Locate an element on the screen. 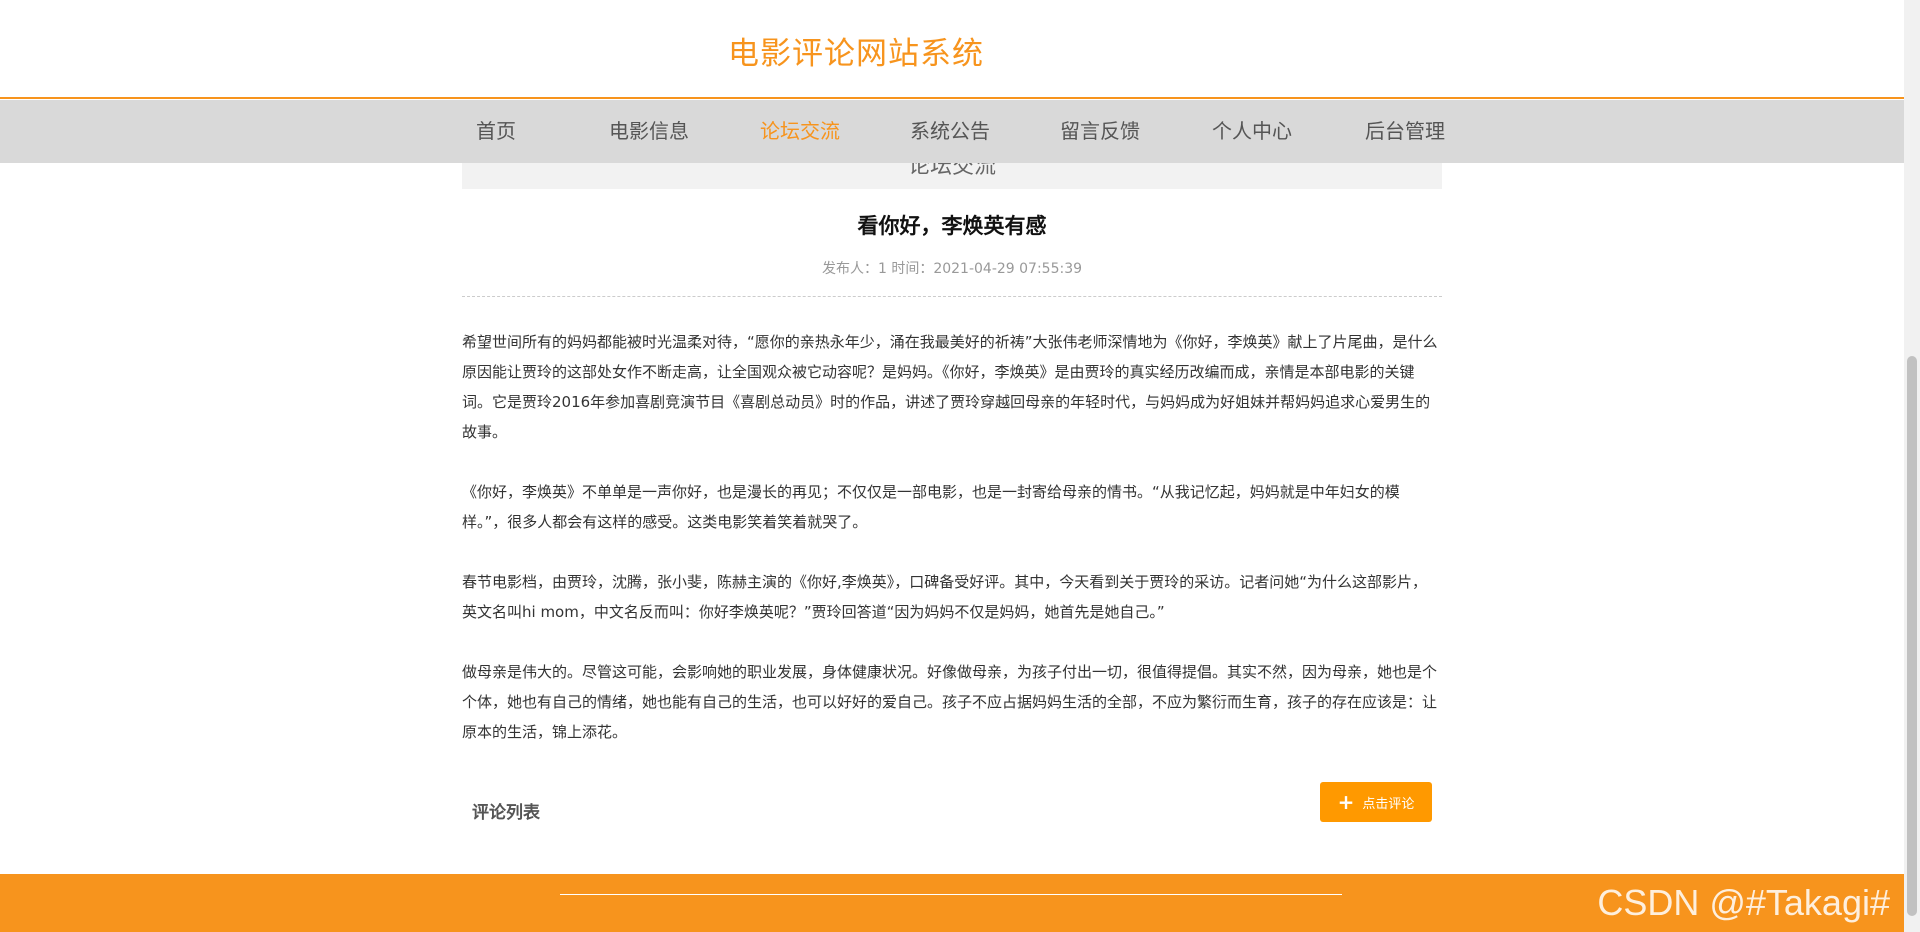 This screenshot has height=932, width=1920. article-meta: 发布人：1 时间：2021-04-29 07:55:39 is located at coordinates (952, 269).